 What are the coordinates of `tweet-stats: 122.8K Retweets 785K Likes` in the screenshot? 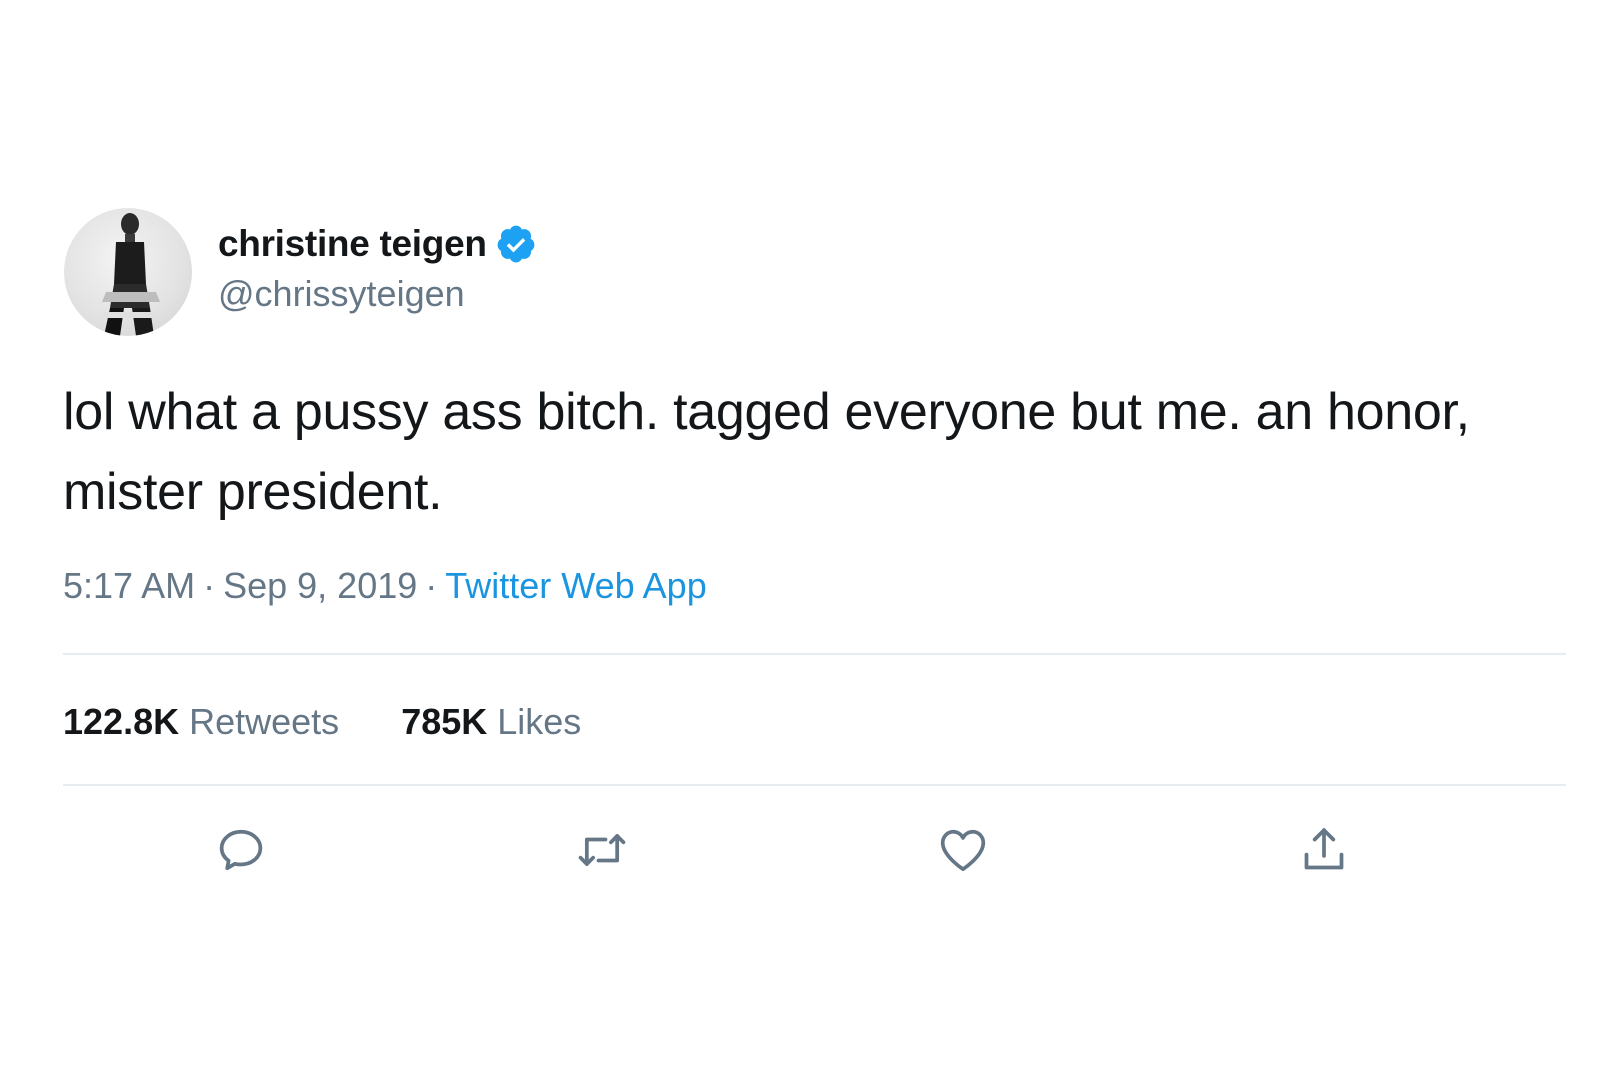 It's located at (322, 722).